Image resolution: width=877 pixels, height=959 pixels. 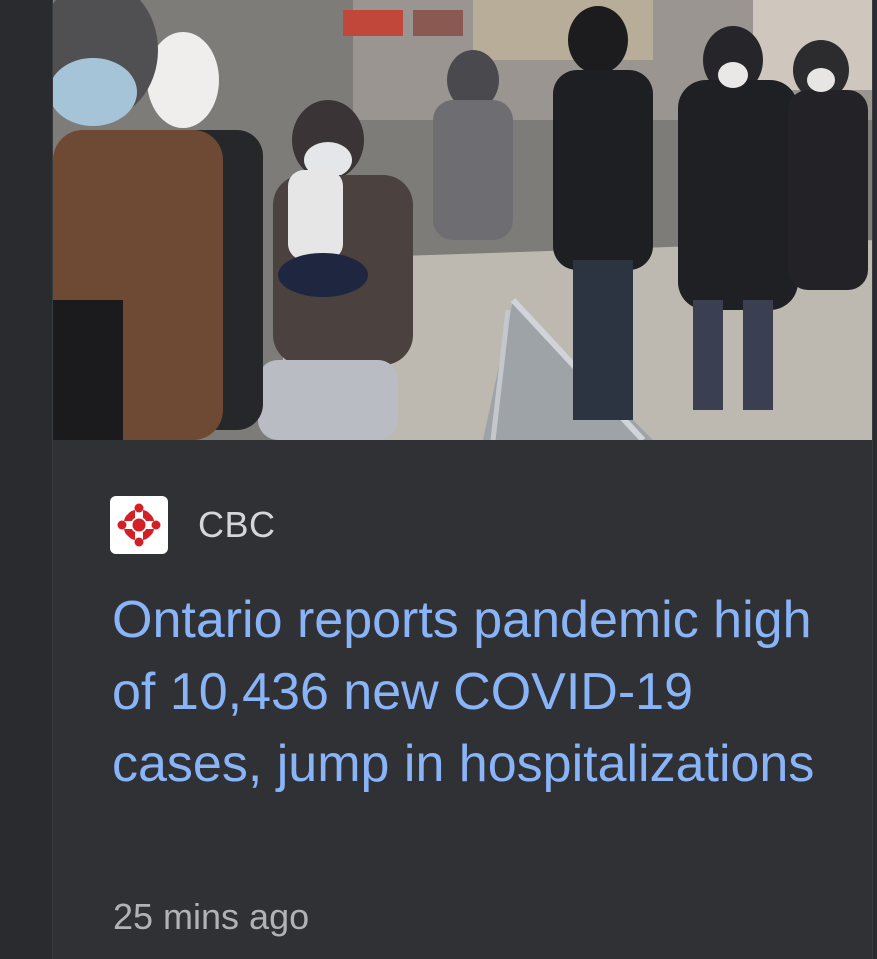 What do you see at coordinates (237, 524) in the screenshot?
I see `source-name: CBC` at bounding box center [237, 524].